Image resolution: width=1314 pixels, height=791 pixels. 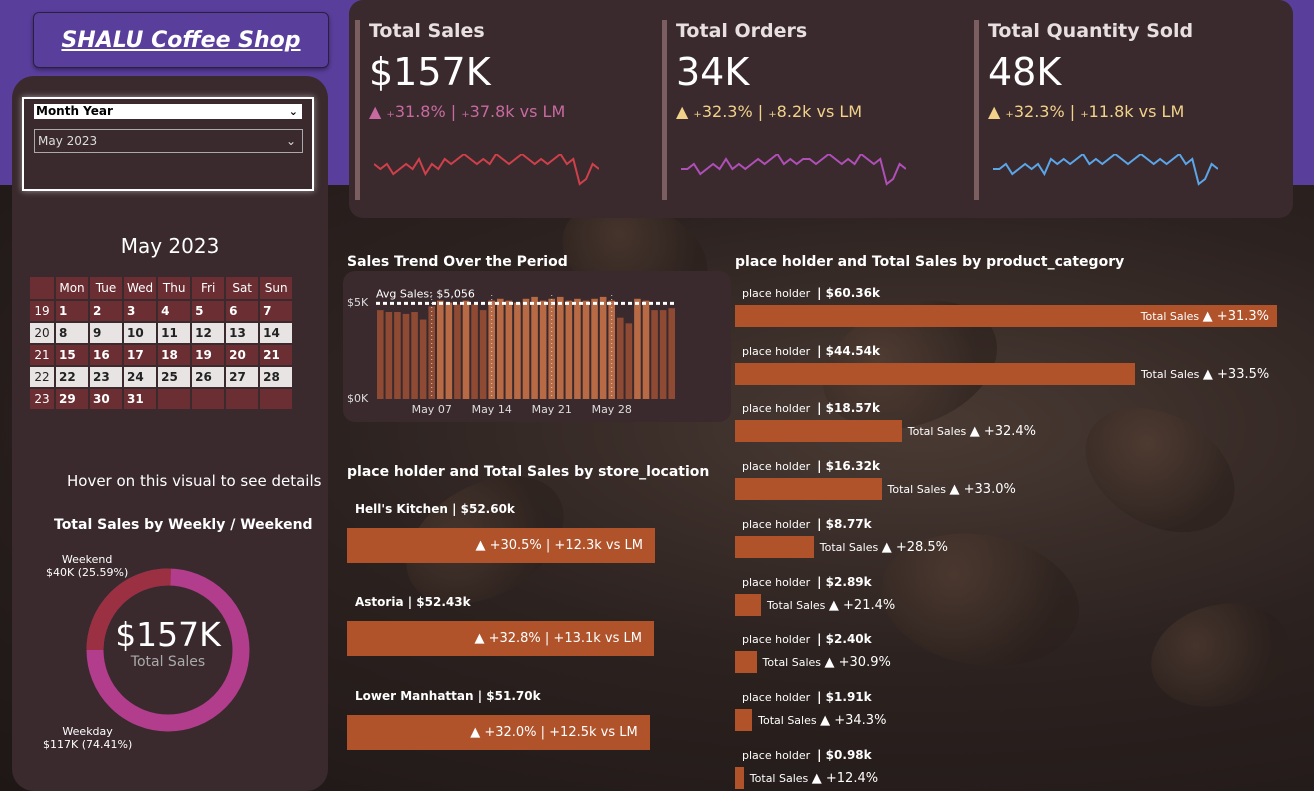 I want to click on slicer-header: Month Year ⌄, so click(x=168, y=111).